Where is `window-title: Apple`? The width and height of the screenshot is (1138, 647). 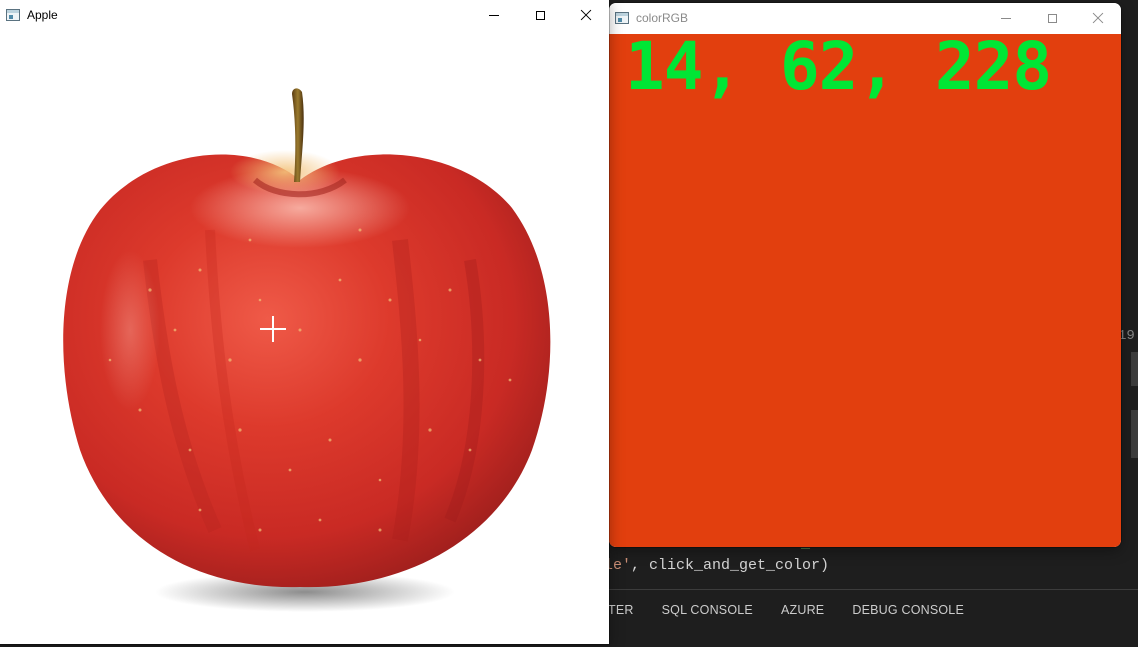
window-title: Apple is located at coordinates (42, 15).